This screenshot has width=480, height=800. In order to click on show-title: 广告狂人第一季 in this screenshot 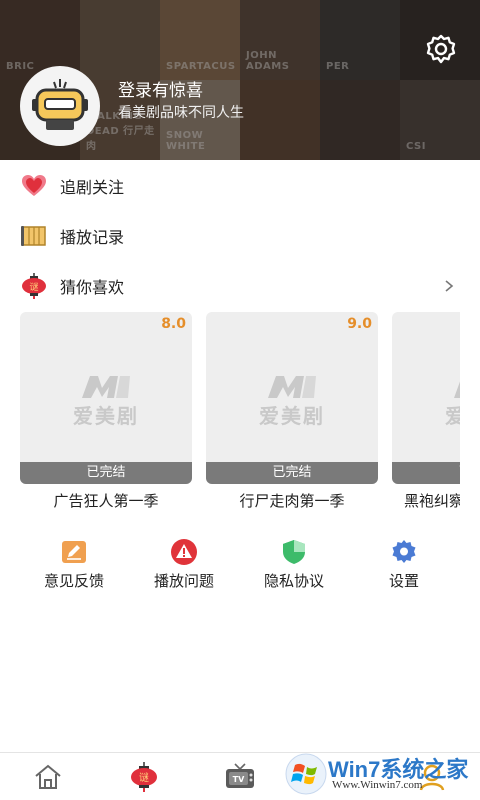, I will do `click(106, 501)`.